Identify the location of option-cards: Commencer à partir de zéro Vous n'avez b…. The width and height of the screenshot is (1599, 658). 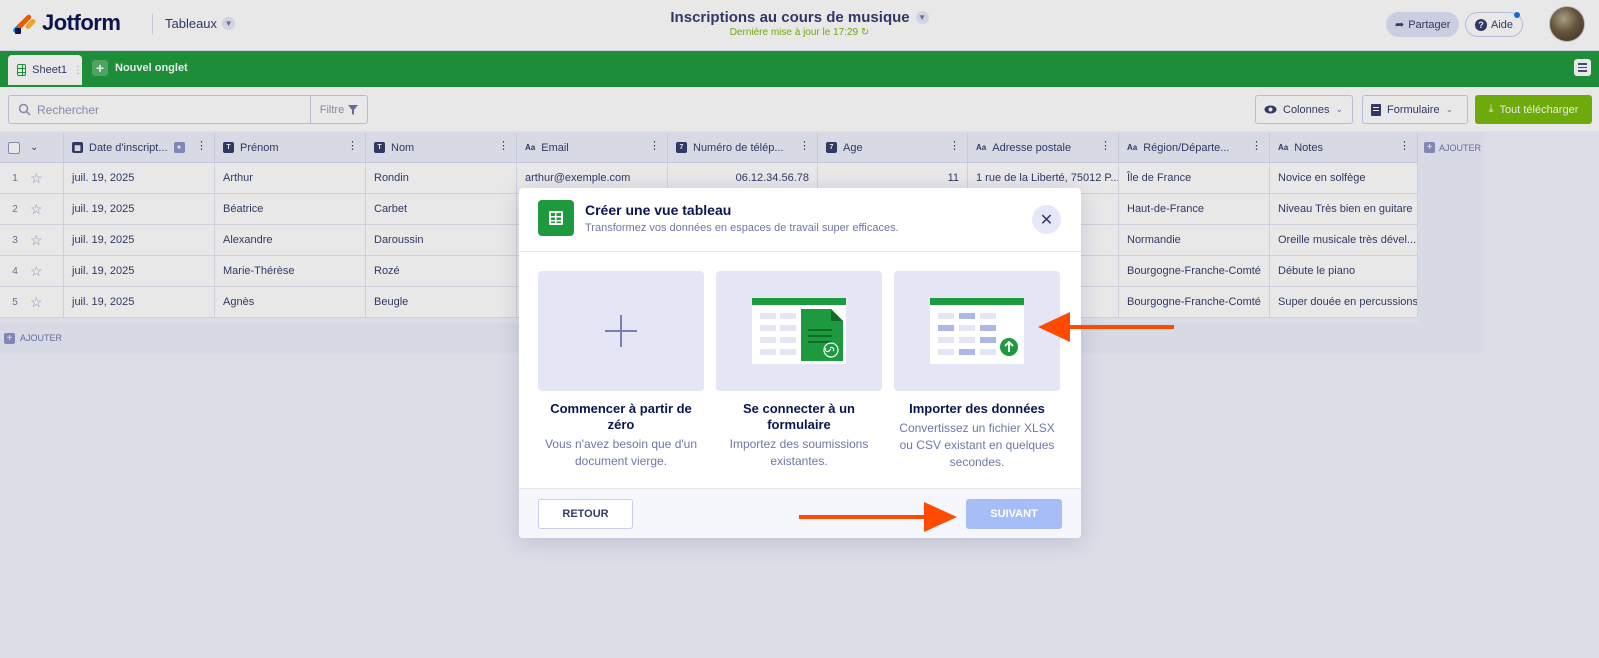
(803, 371).